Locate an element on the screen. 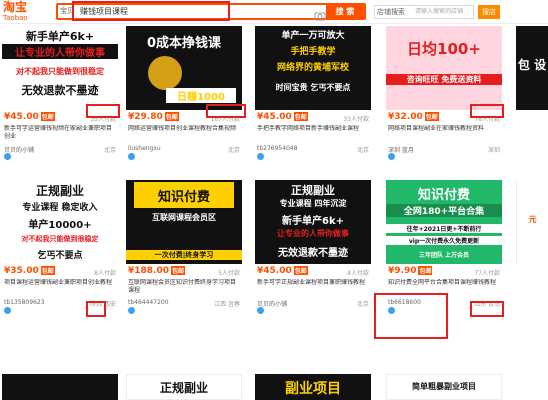 The height and width of the screenshot is (400, 548). image-text: 包 设 is located at coordinates (532, 65).